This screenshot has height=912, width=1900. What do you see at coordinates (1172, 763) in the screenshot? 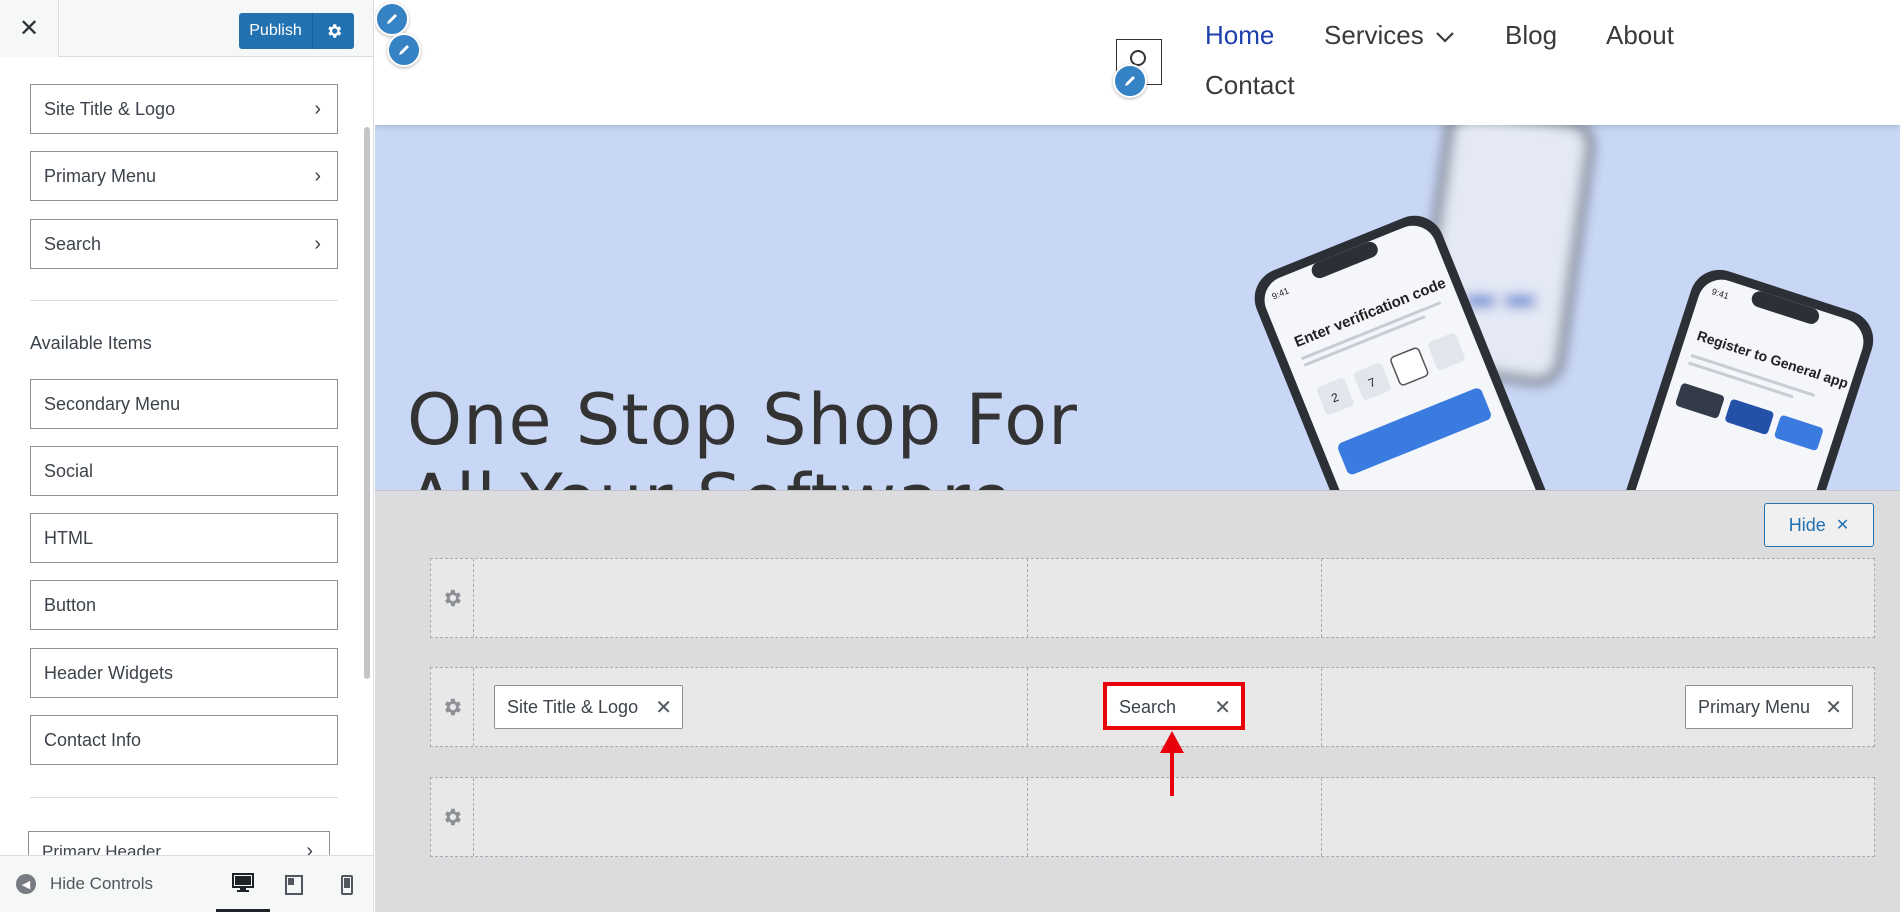
I see `annotation-arrow-up-icon` at bounding box center [1172, 763].